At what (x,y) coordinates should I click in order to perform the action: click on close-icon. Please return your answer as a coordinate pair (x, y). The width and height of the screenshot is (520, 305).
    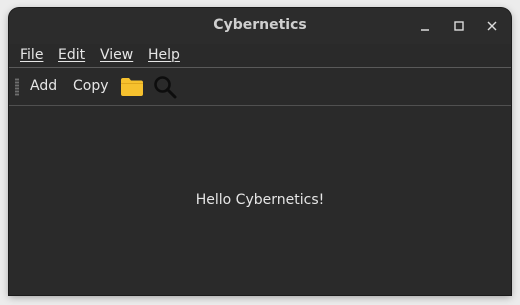
    Looking at the image, I should click on (492, 26).